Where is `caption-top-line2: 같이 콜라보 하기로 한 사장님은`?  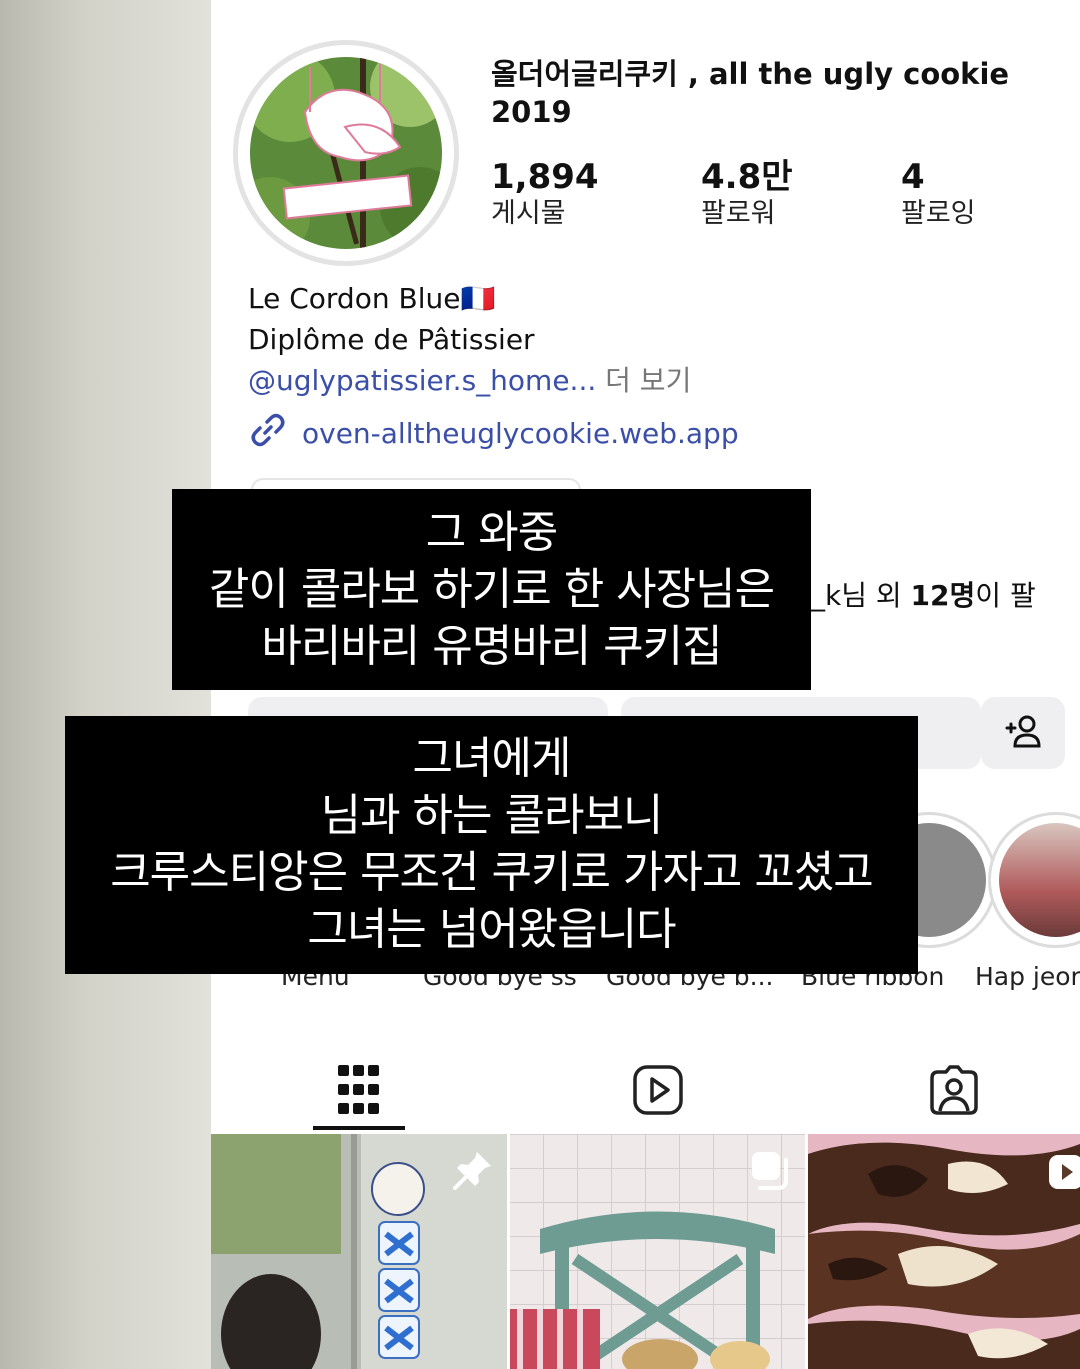
caption-top-line2: 같이 콜라보 하기로 한 사장님은 is located at coordinates (491, 589).